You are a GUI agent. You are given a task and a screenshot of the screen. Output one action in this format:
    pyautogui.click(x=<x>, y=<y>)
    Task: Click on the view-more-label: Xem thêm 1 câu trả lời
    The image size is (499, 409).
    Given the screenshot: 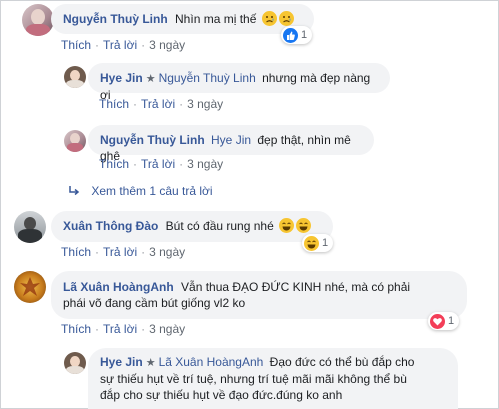 What is the action you would take?
    pyautogui.click(x=152, y=191)
    